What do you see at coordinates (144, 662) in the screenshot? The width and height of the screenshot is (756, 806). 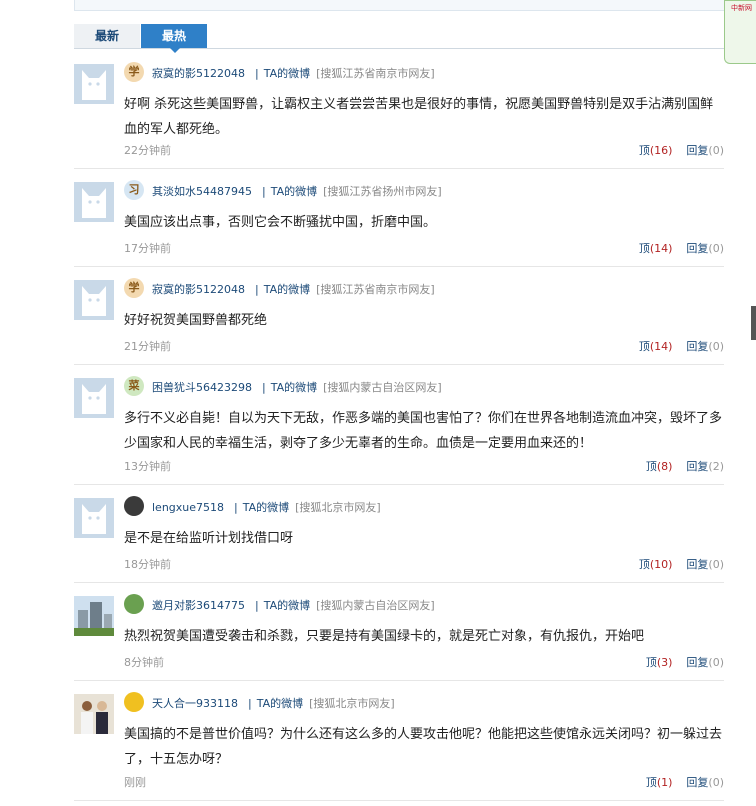 I see `comment-time: 8分钟前` at bounding box center [144, 662].